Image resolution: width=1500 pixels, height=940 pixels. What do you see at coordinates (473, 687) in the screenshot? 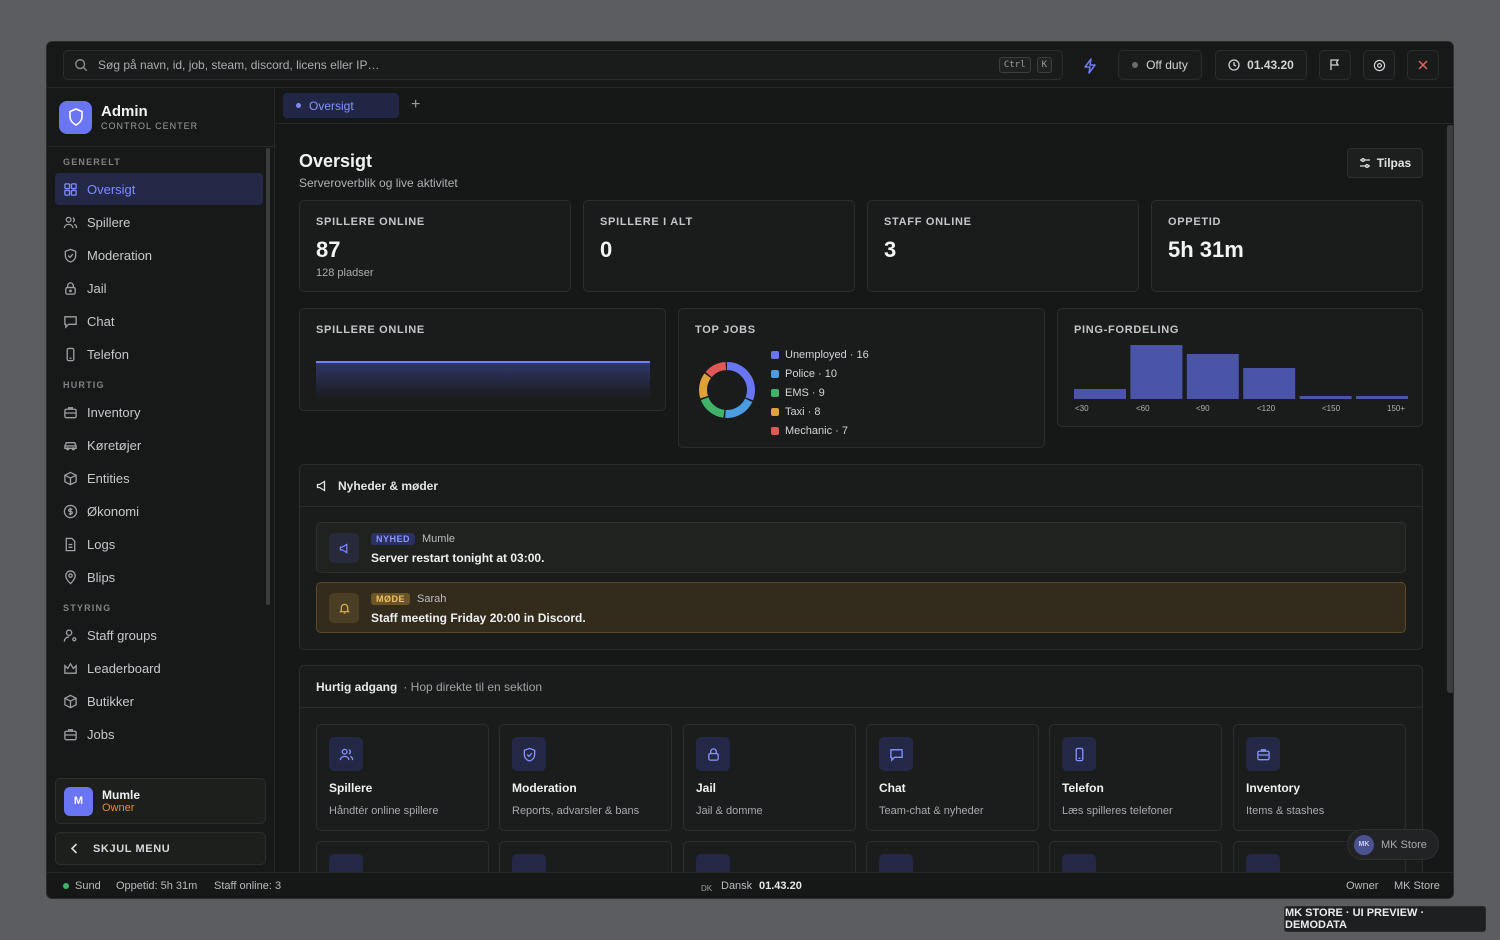
I see `quick-access-subtitle: · Hop direkte til en sektion` at bounding box center [473, 687].